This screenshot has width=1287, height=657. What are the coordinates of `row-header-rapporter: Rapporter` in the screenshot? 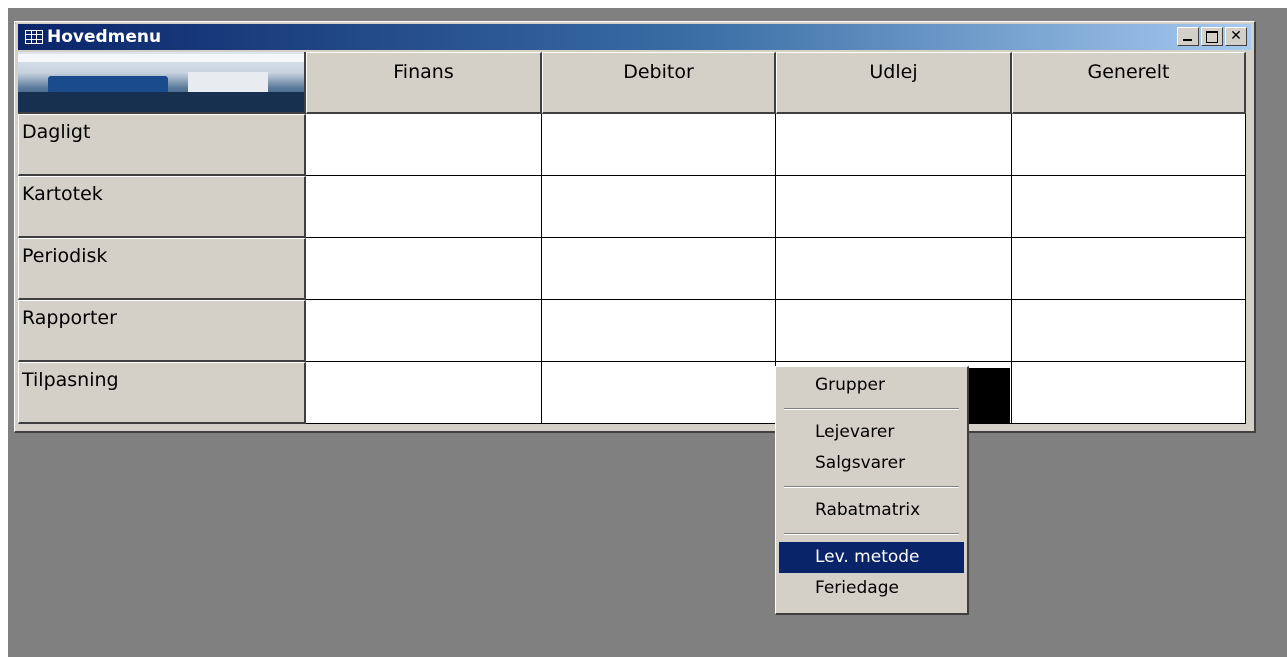 It's located at (162, 331).